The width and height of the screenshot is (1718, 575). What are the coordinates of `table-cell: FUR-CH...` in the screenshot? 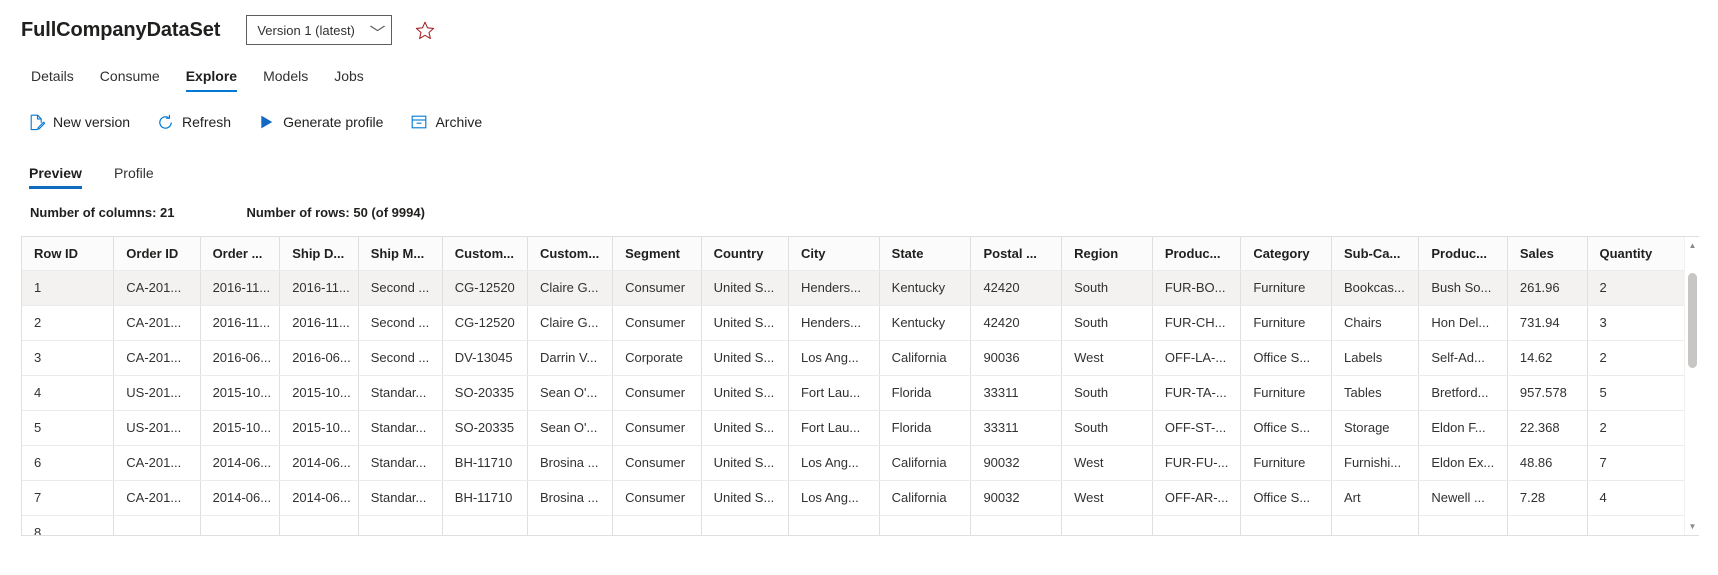 It's located at (1197, 323).